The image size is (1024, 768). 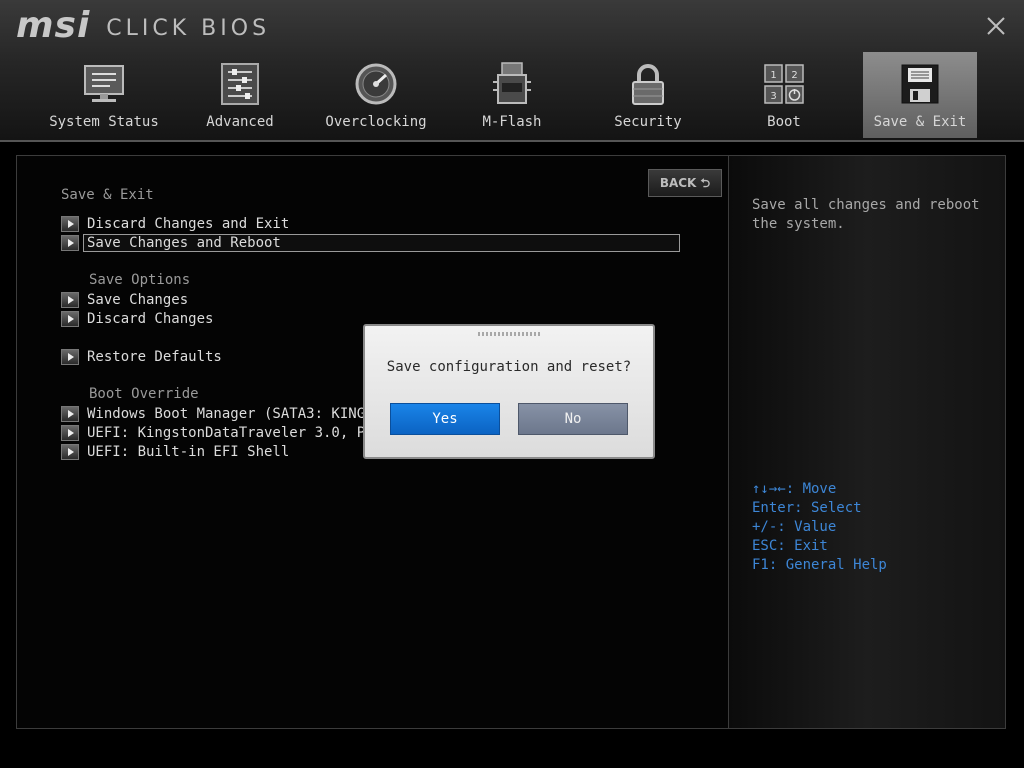 What do you see at coordinates (807, 508) in the screenshot?
I see `key-help-select: Enter: Select` at bounding box center [807, 508].